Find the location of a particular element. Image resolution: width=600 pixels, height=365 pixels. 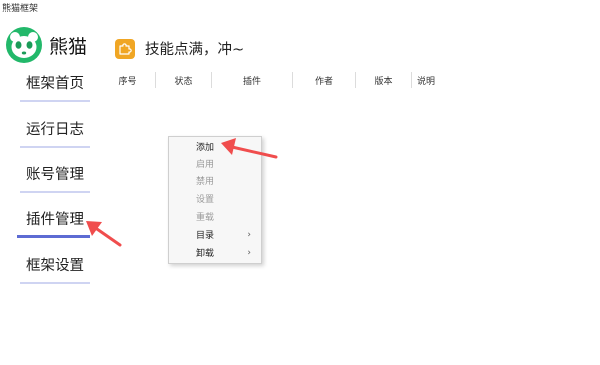

menu-item-reload: 重载 is located at coordinates (215, 216).